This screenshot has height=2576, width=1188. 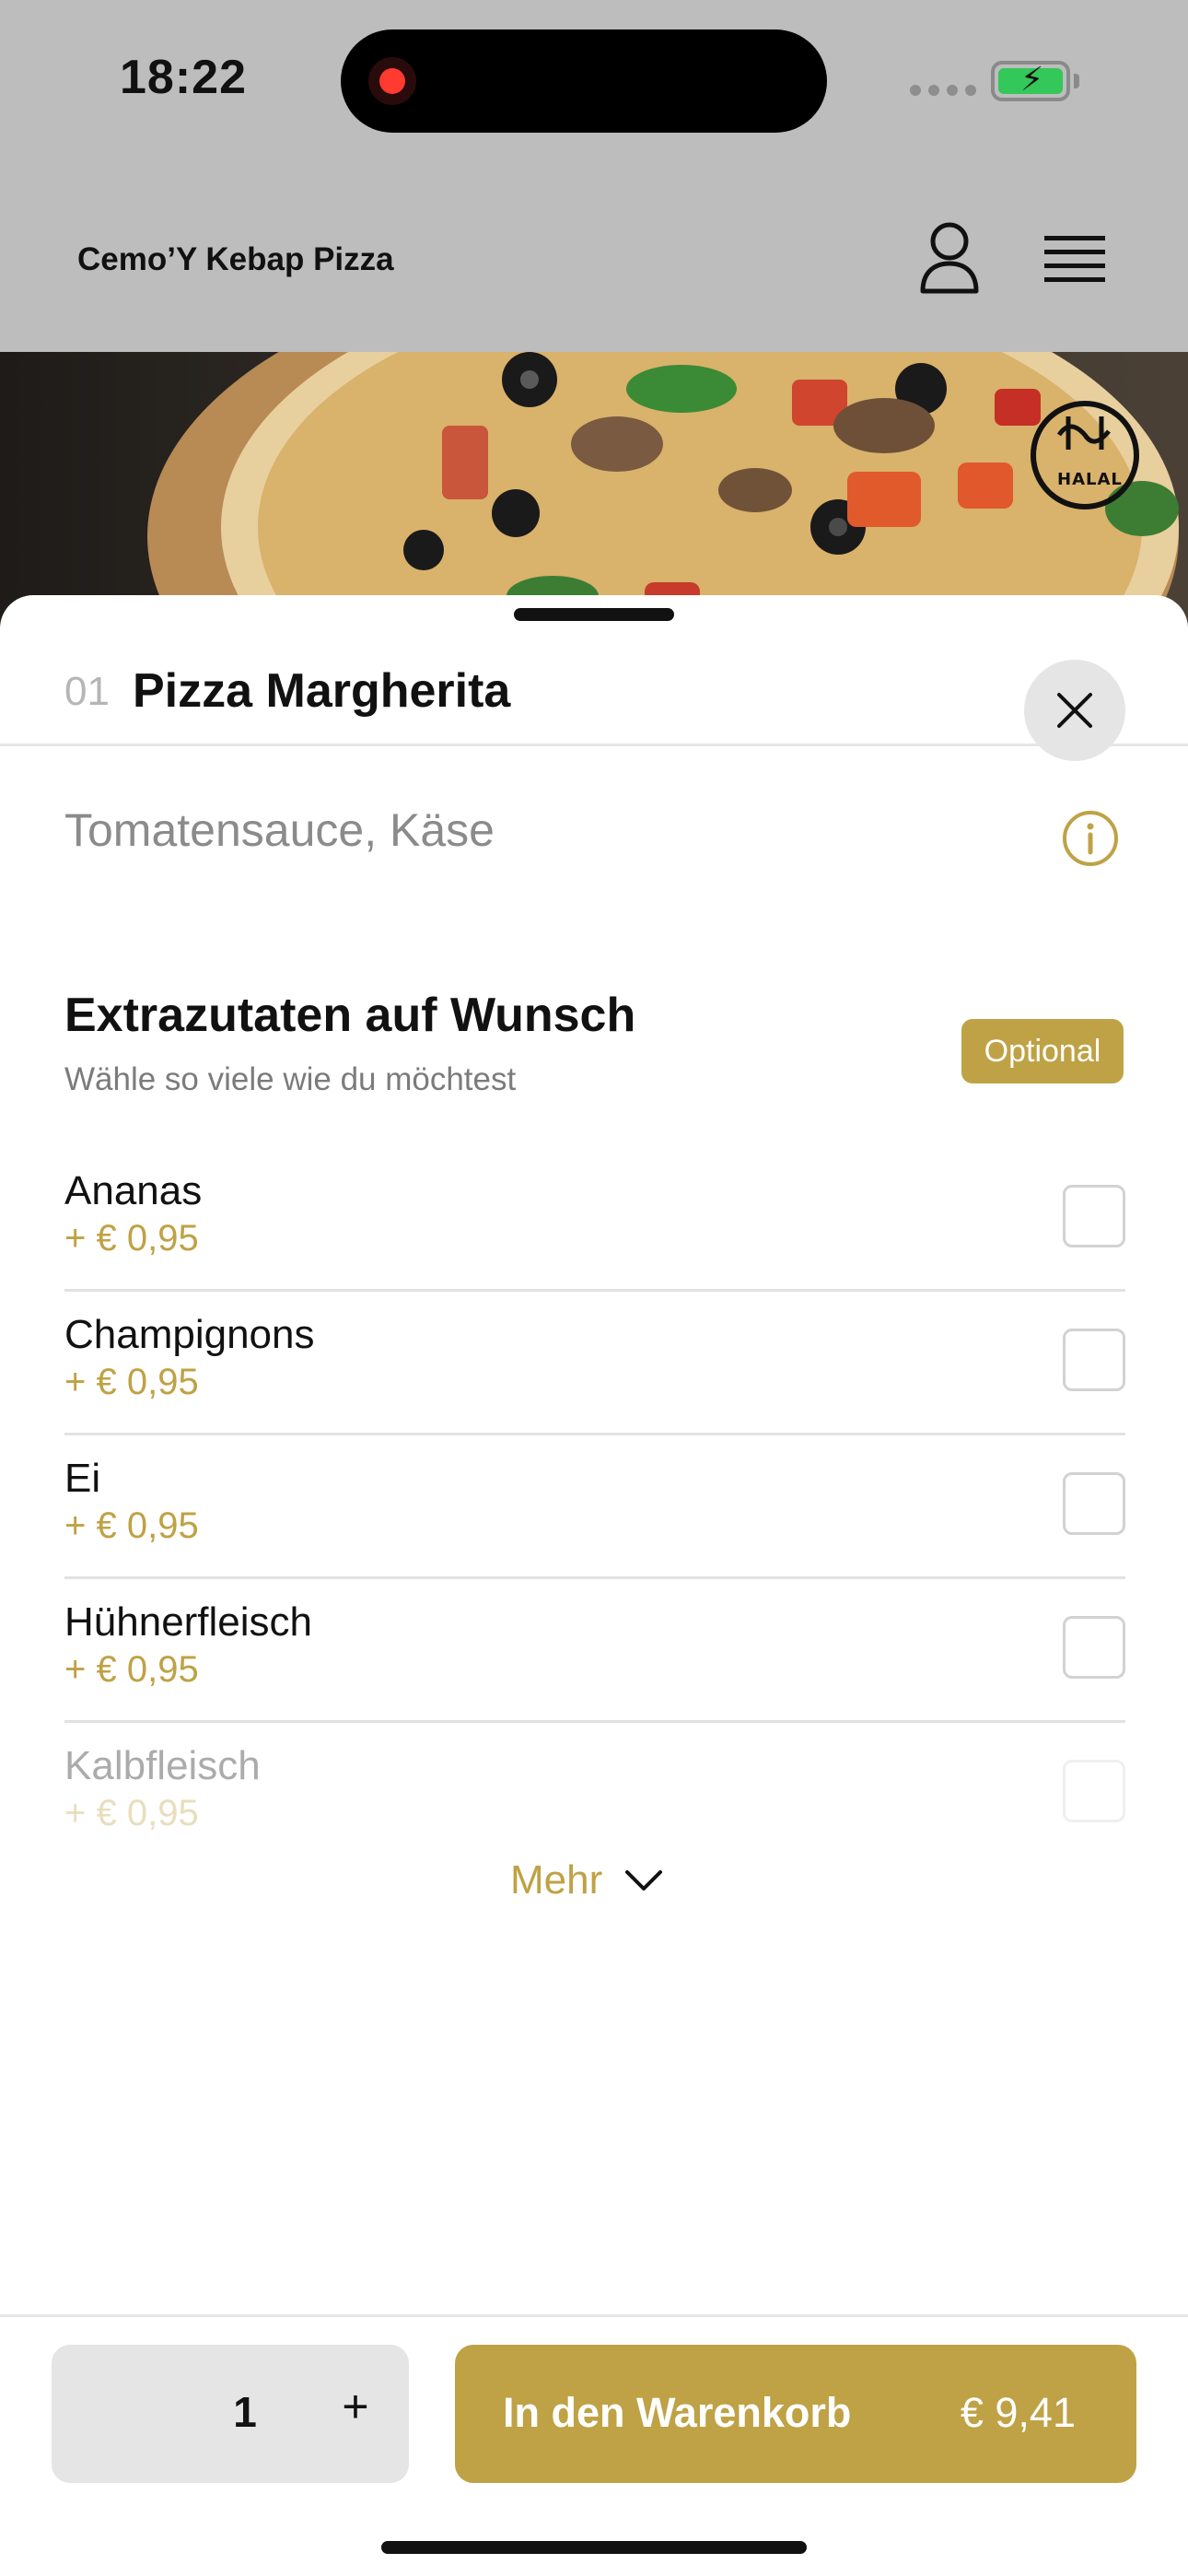 What do you see at coordinates (594, 1363) in the screenshot?
I see `extra-option-champignons: Champignons + € 0,95` at bounding box center [594, 1363].